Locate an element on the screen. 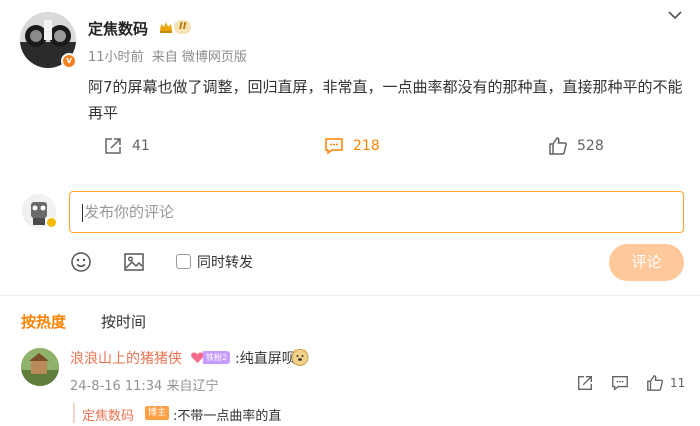 The image size is (700, 426). author-badge: 博主 is located at coordinates (157, 413).